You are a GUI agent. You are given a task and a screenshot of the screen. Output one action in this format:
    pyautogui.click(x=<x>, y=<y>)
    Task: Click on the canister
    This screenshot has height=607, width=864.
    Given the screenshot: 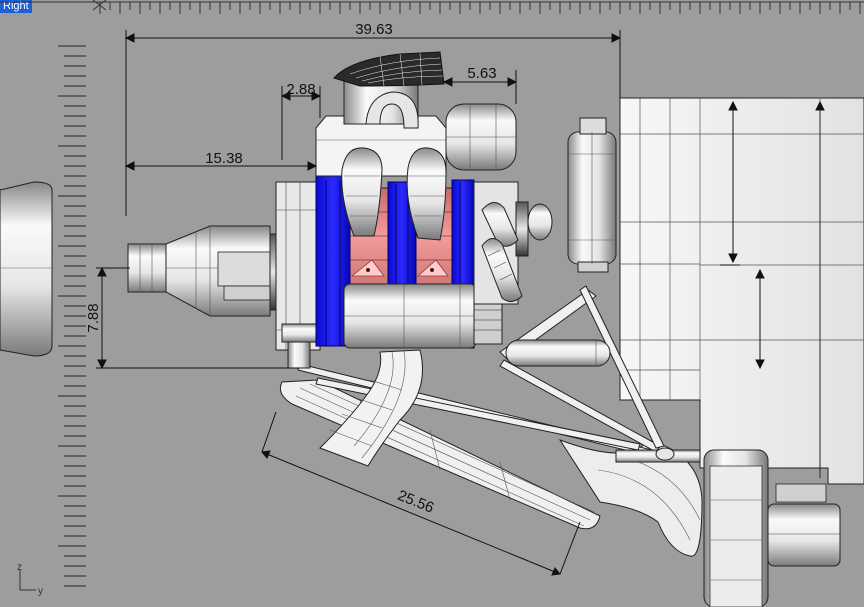 What is the action you would take?
    pyautogui.click(x=592, y=195)
    